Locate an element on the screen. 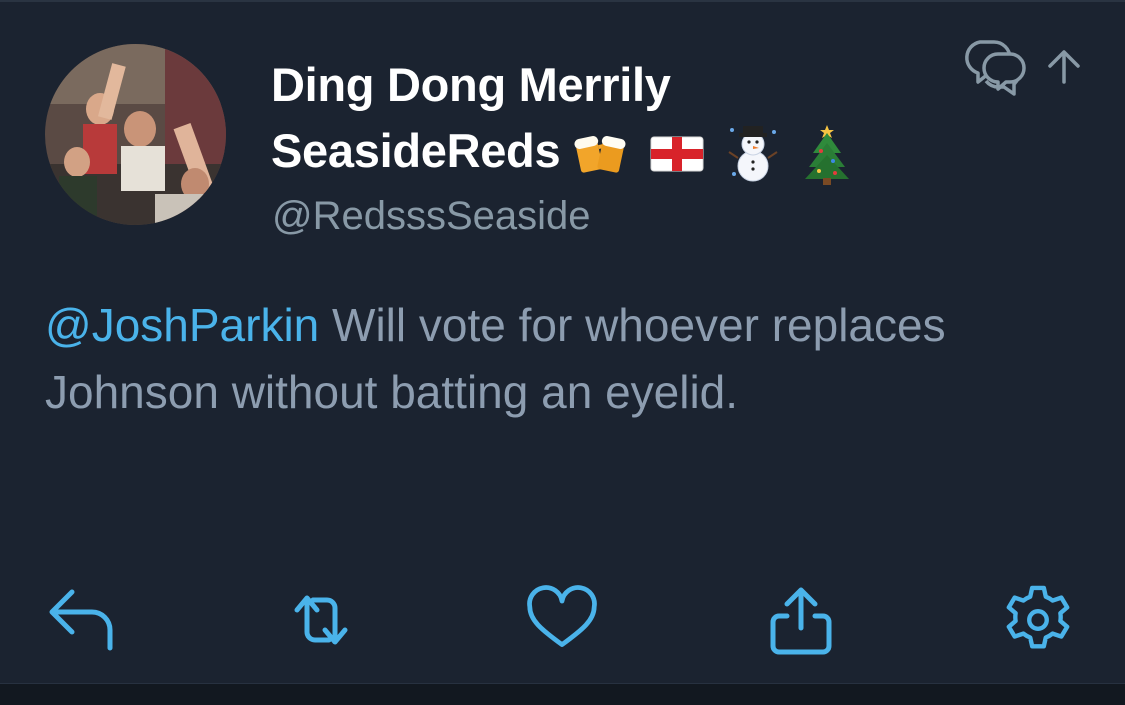  reply-icon is located at coordinates (81, 620).